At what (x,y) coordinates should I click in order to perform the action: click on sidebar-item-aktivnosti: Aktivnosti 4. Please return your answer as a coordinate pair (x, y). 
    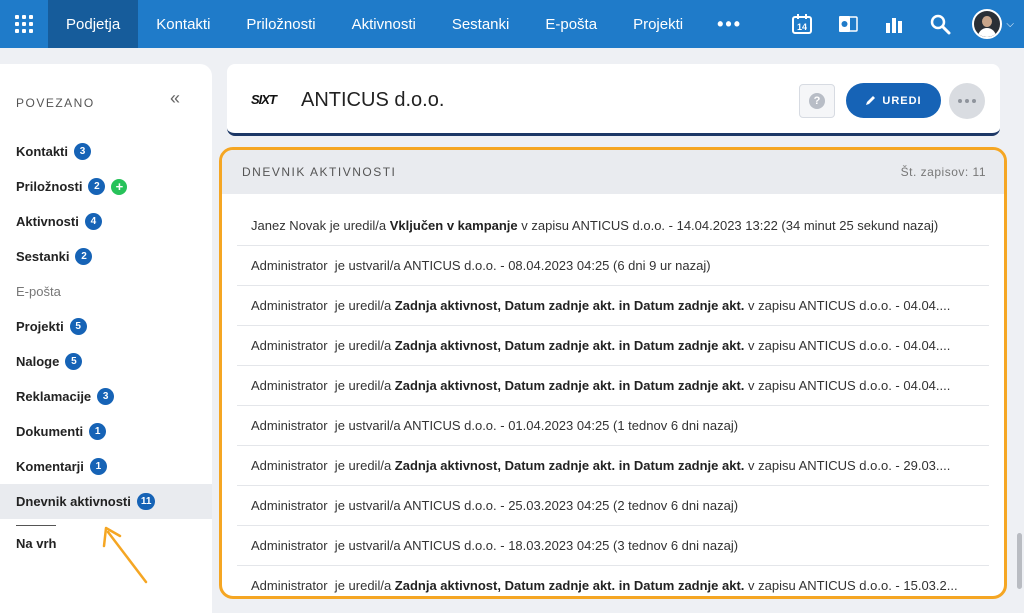
    Looking at the image, I should click on (106, 221).